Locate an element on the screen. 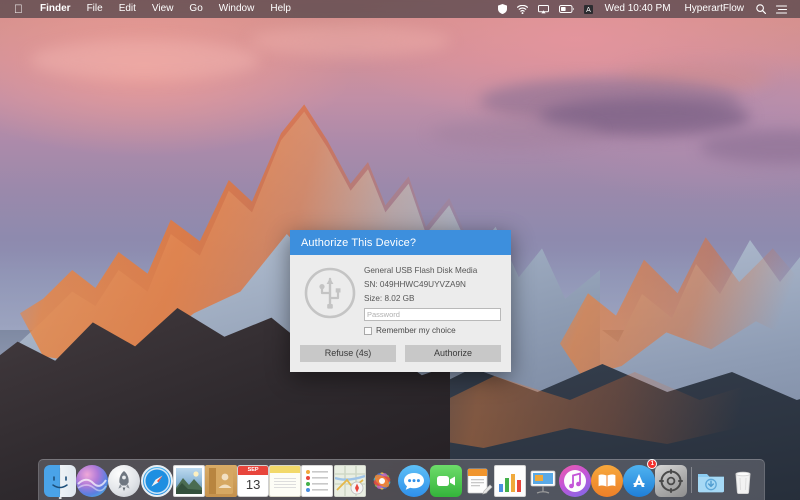 The width and height of the screenshot is (800, 500). dock-item-contacts is located at coordinates (220, 480).